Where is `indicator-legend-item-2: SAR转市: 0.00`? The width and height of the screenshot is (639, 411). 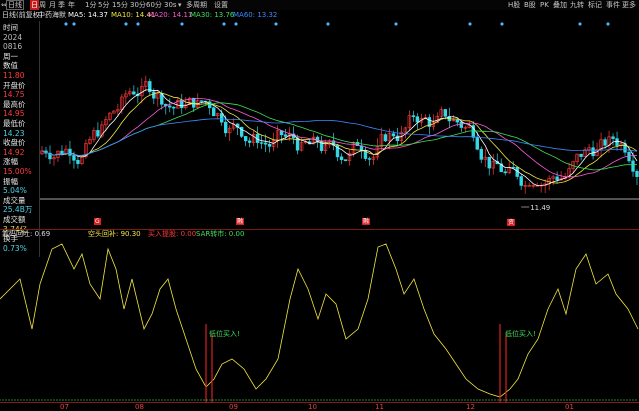 indicator-legend-item-2: SAR转市: 0.00 is located at coordinates (220, 234).